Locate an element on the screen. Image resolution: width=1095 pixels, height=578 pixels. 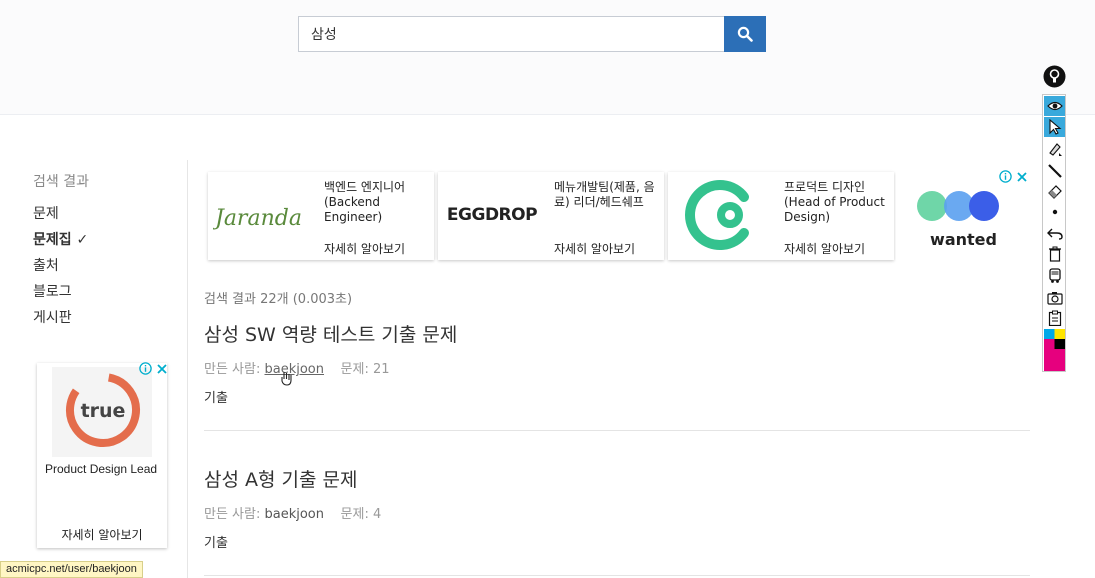
undo-icon is located at coordinates (1054, 234).